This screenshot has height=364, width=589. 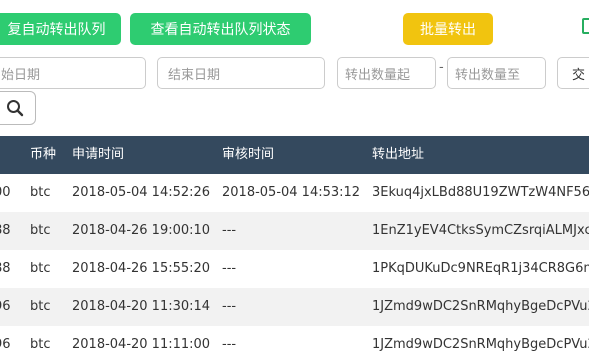 What do you see at coordinates (585, 26) in the screenshot?
I see `excel-icon` at bounding box center [585, 26].